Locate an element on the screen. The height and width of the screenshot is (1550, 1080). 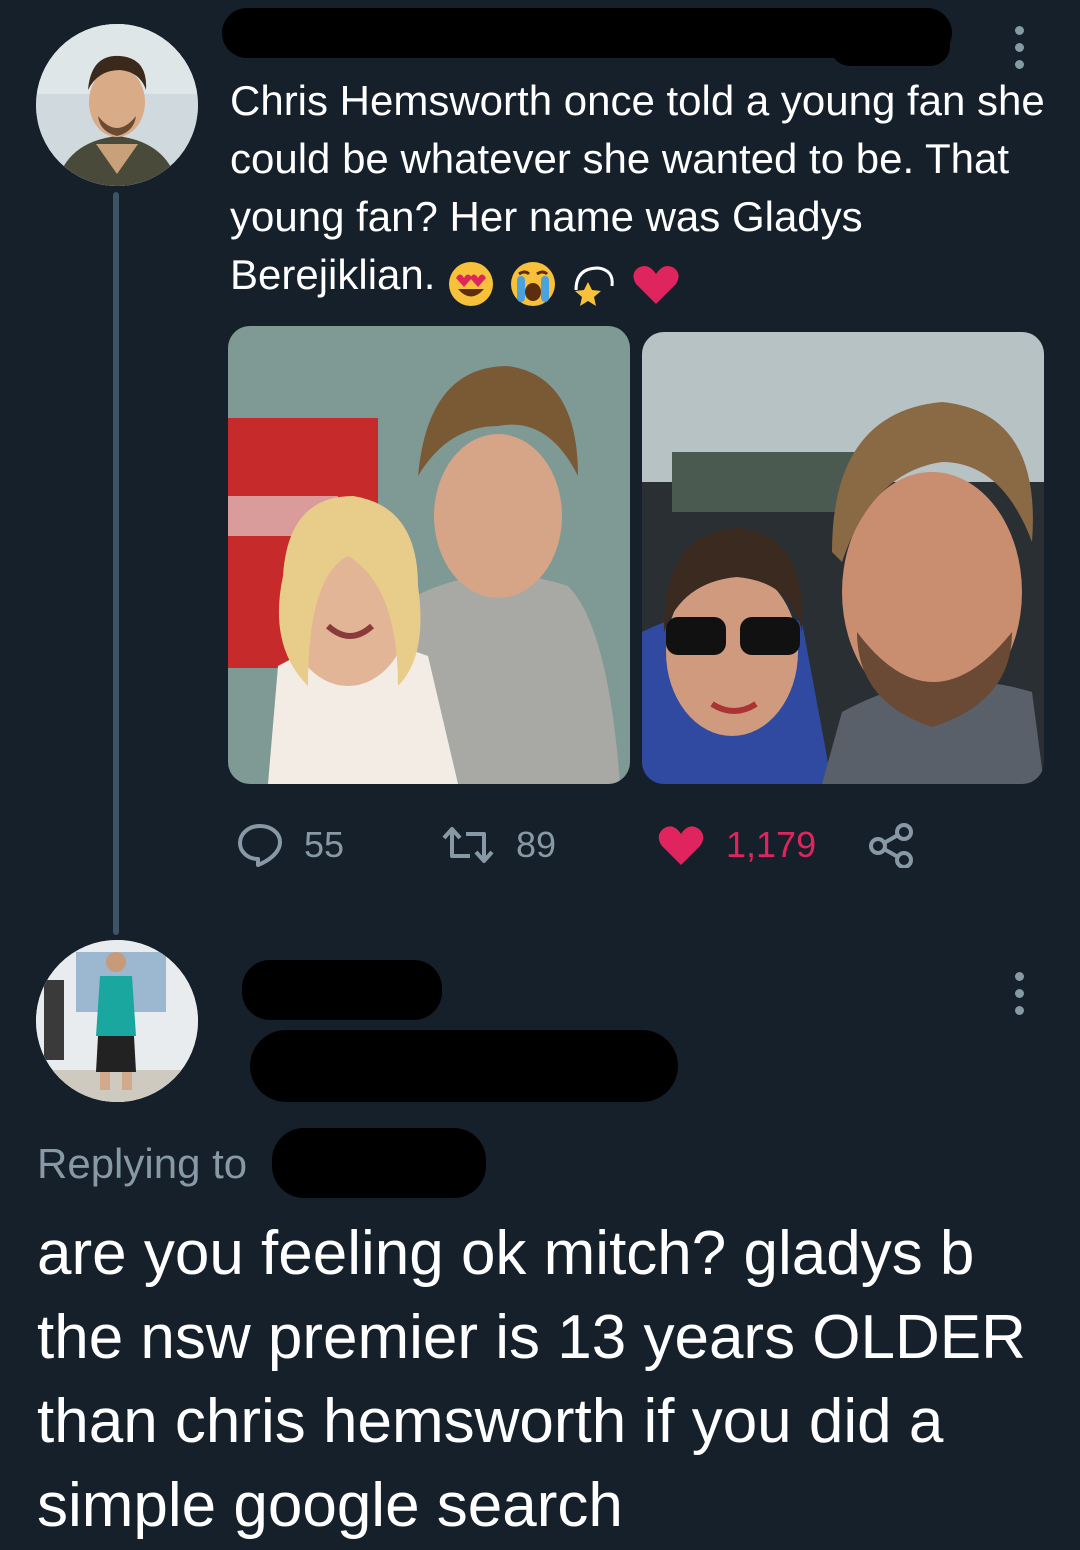
share-action is located at coordinates (891, 845).